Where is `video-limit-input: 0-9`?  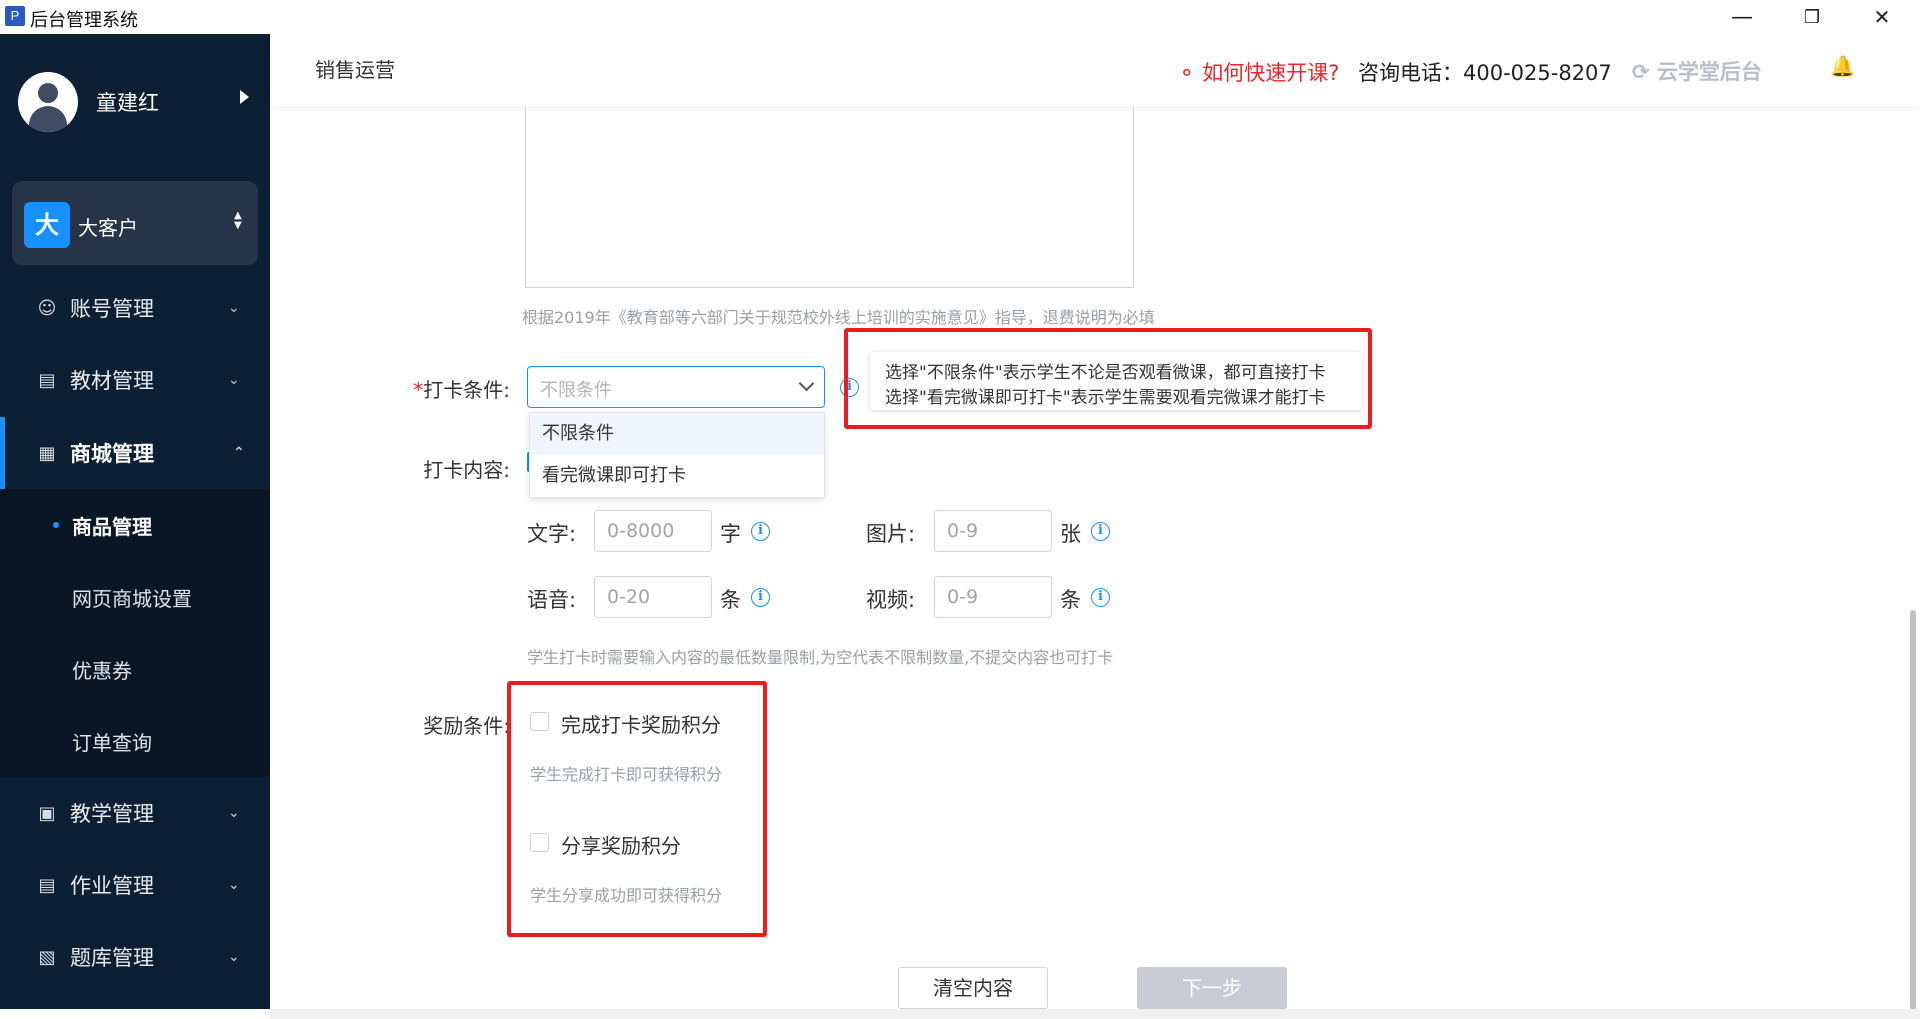
video-limit-input: 0-9 is located at coordinates (993, 597).